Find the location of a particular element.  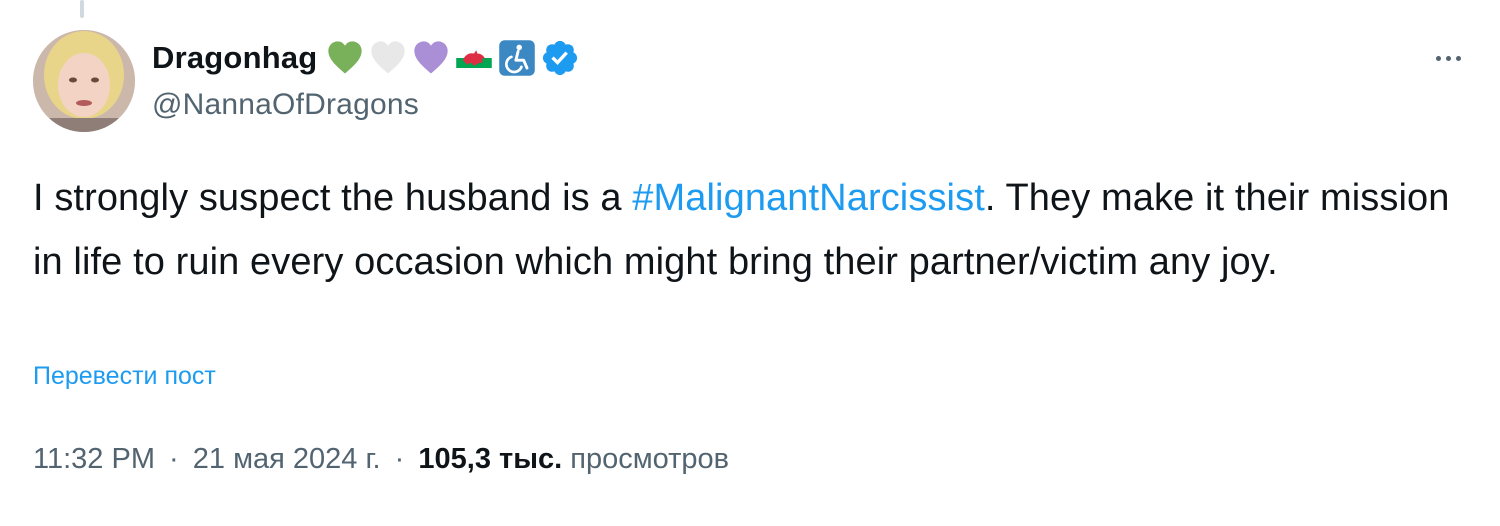

views-count: 105,3 тыс. is located at coordinates (490, 459).